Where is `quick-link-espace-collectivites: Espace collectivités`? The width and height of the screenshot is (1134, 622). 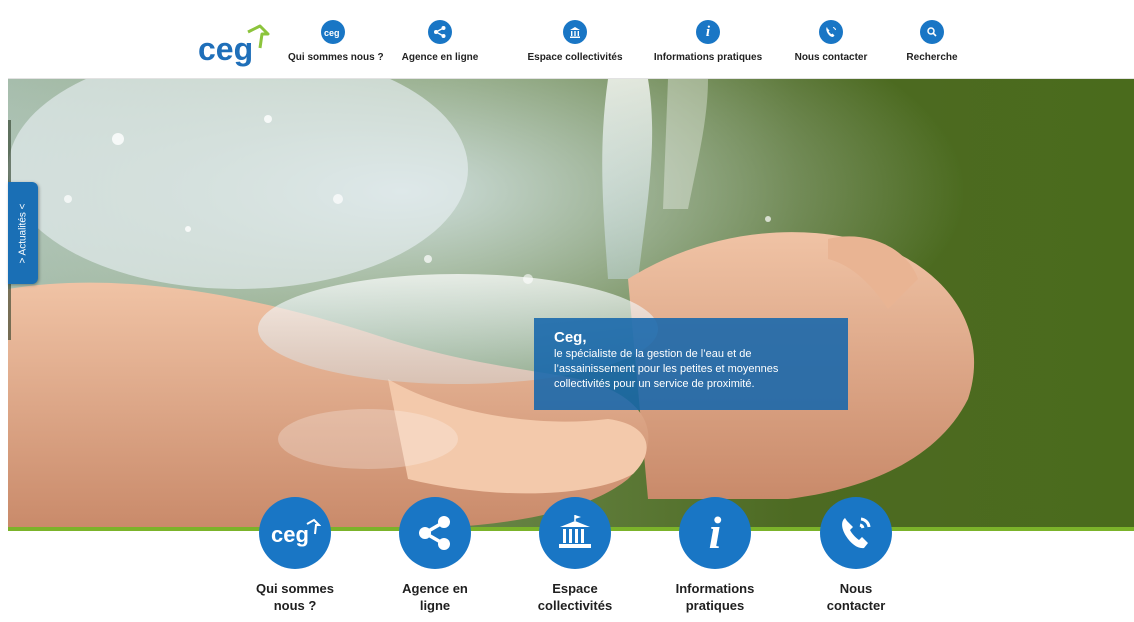
quick-link-espace-collectivites: Espace collectivités is located at coordinates (575, 555).